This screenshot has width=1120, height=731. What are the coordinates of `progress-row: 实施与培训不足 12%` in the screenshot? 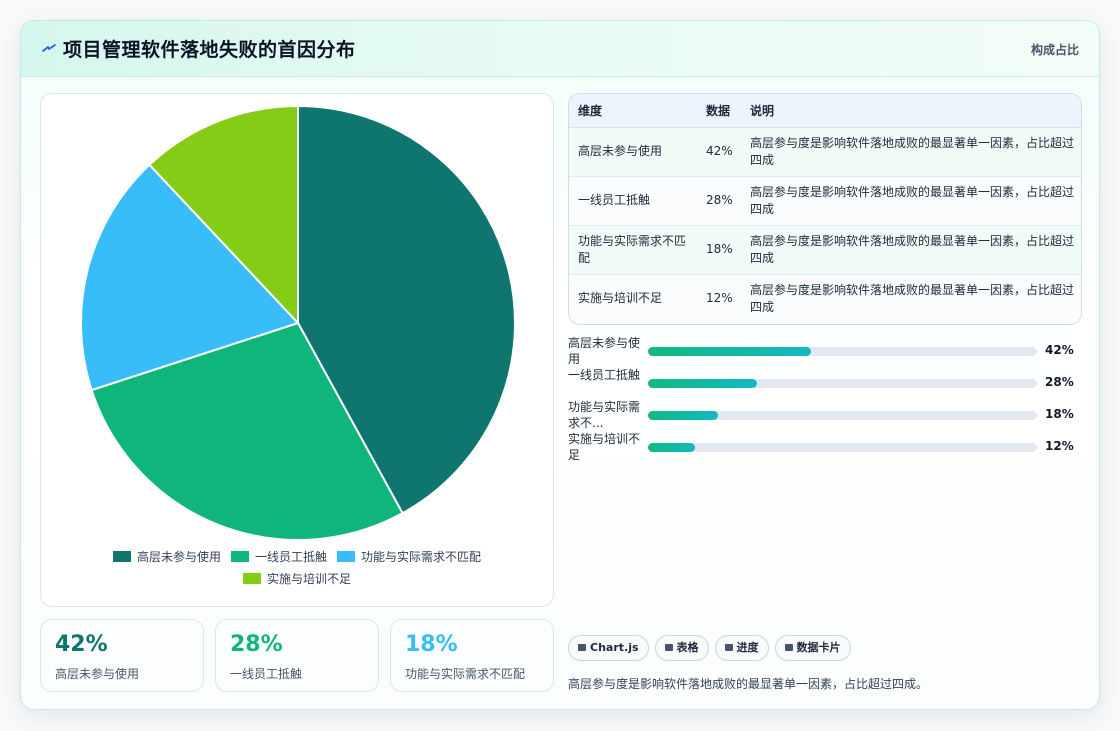 It's located at (825, 448).